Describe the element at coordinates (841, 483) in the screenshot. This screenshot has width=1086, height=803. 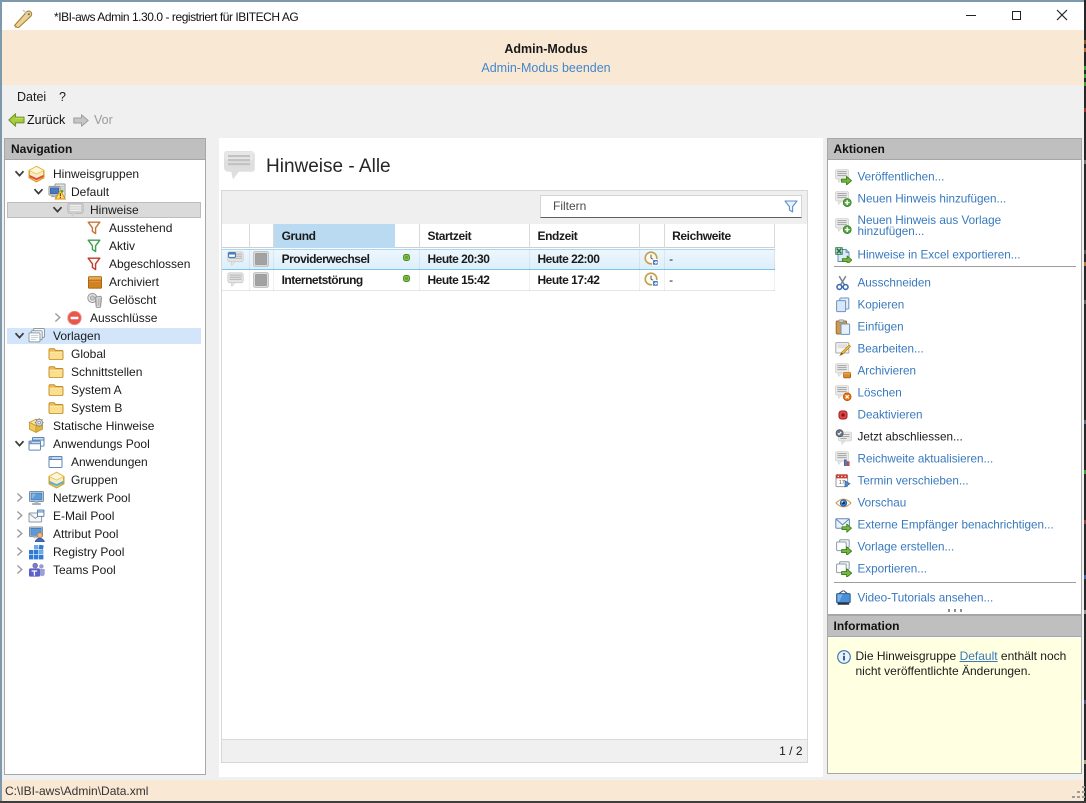
I see `svg-text: 17` at that location.